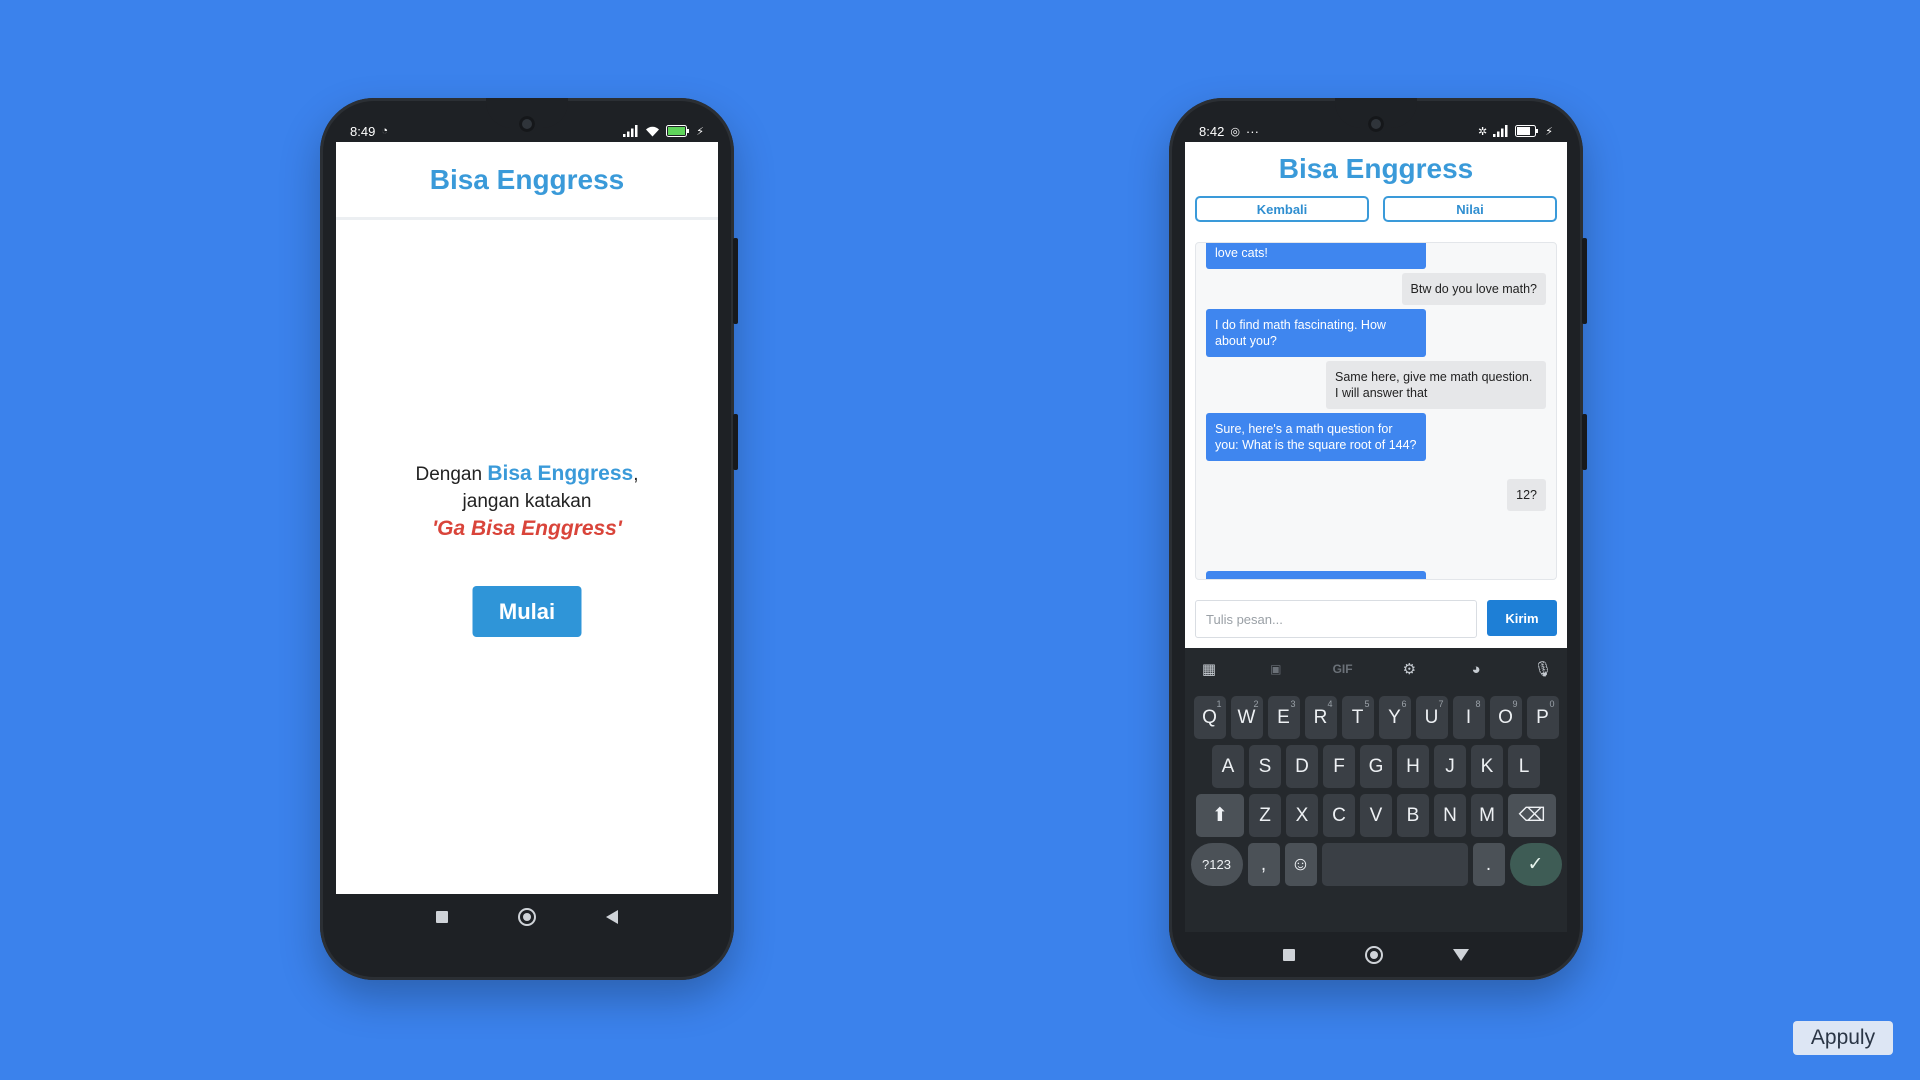 Image resolution: width=1920 pixels, height=1080 pixels. I want to click on intro-prefix: Dengan, so click(451, 474).